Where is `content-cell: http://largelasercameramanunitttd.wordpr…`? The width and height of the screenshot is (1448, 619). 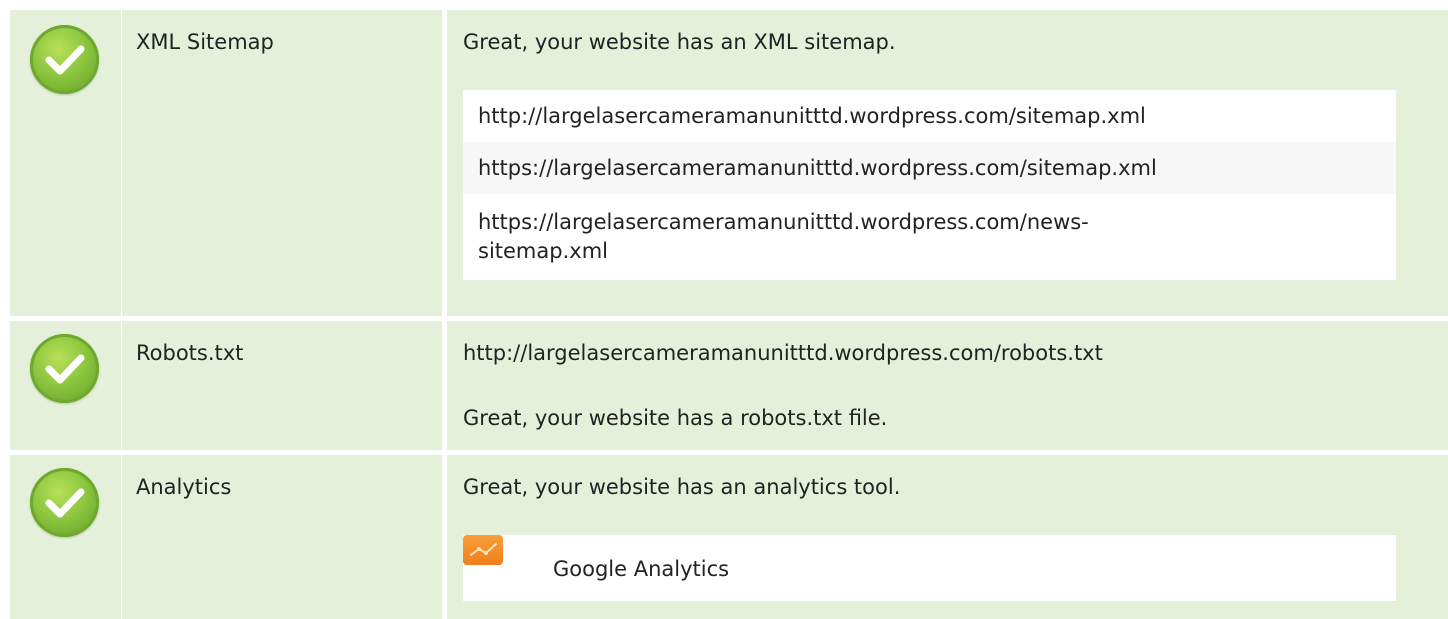 content-cell: http://largelasercameramanunitttd.wordpr… is located at coordinates (947, 385).